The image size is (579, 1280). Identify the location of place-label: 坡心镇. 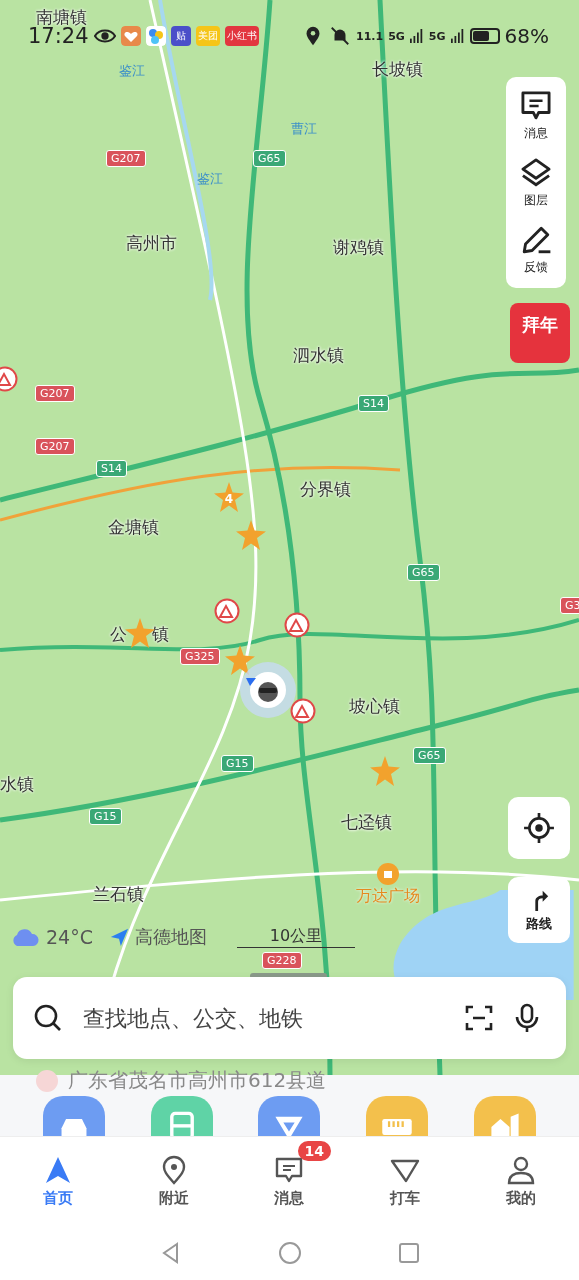
(374, 706).